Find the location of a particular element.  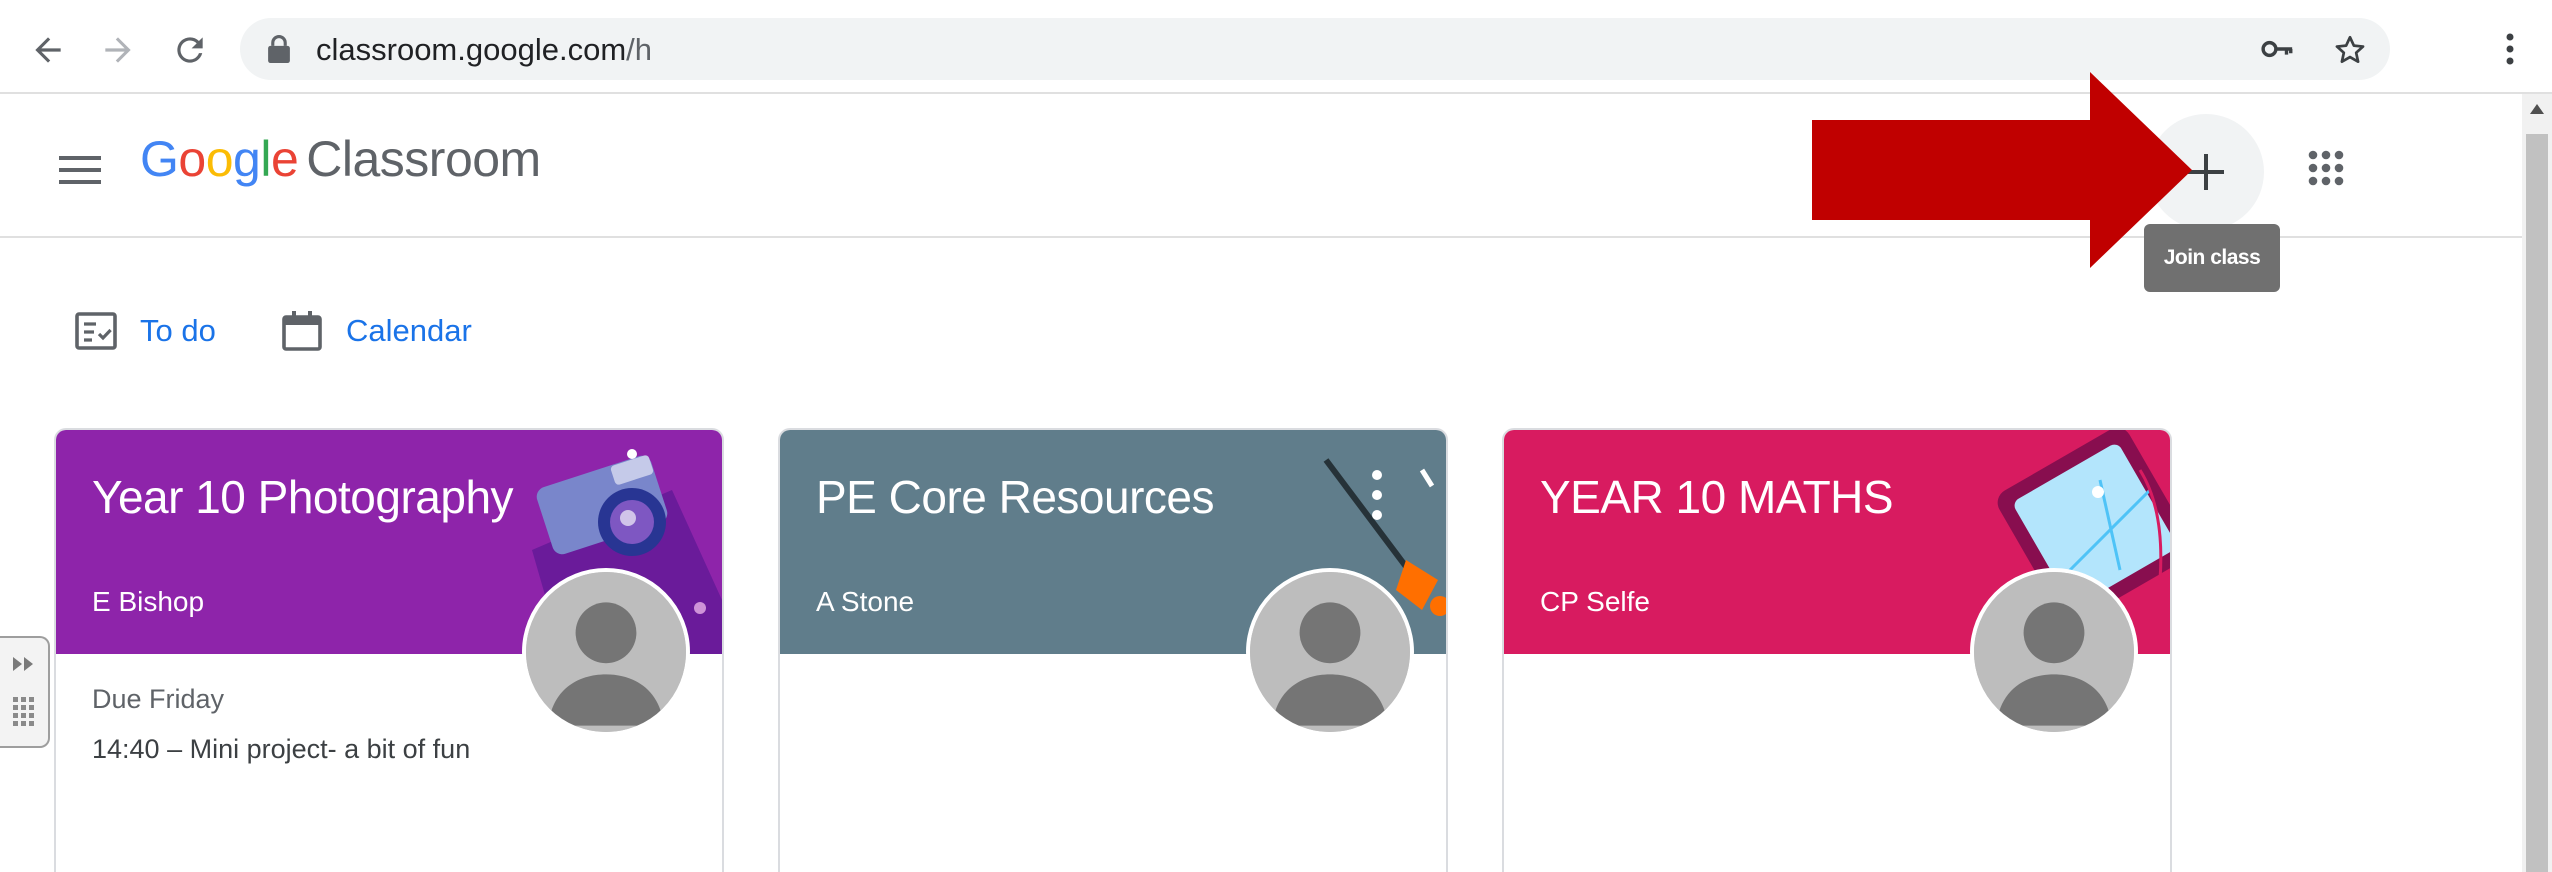

due-assignment-link: 14:40 – Mini project- a bit of fun is located at coordinates (281, 749).